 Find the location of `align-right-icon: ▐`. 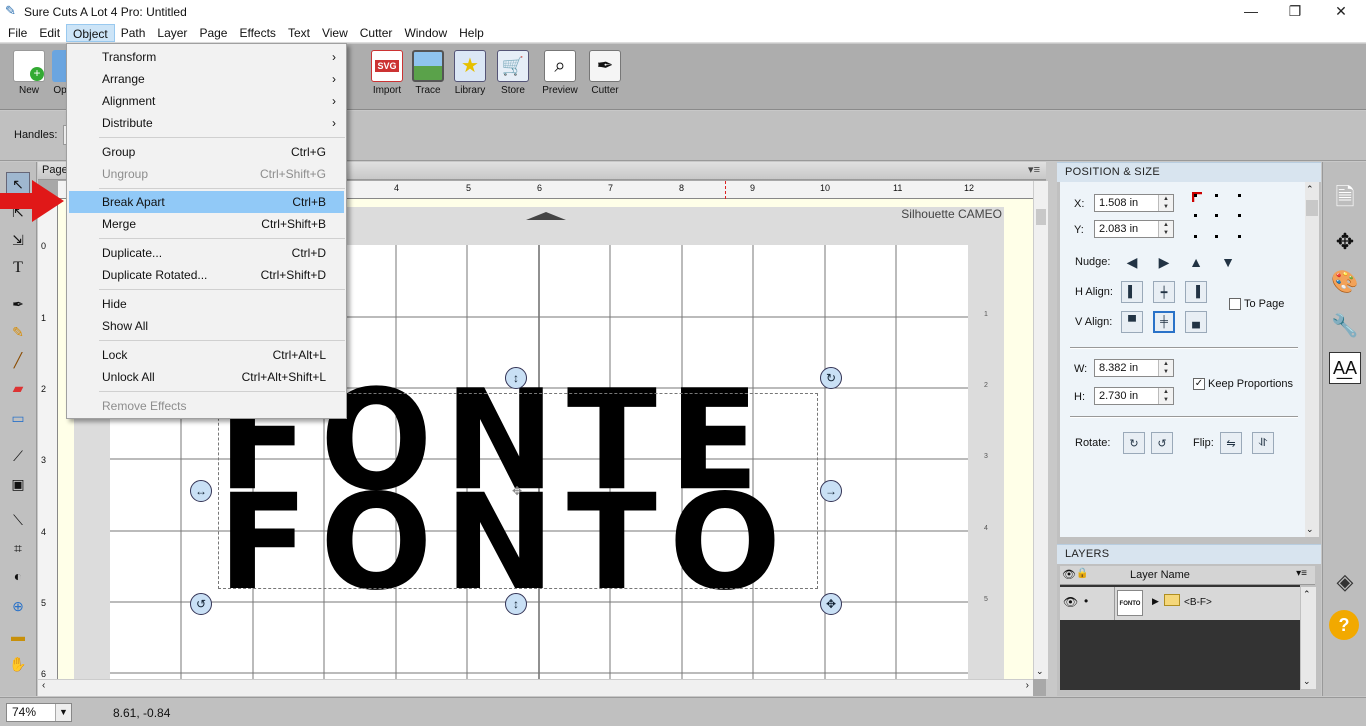

align-right-icon: ▐ is located at coordinates (1196, 292).